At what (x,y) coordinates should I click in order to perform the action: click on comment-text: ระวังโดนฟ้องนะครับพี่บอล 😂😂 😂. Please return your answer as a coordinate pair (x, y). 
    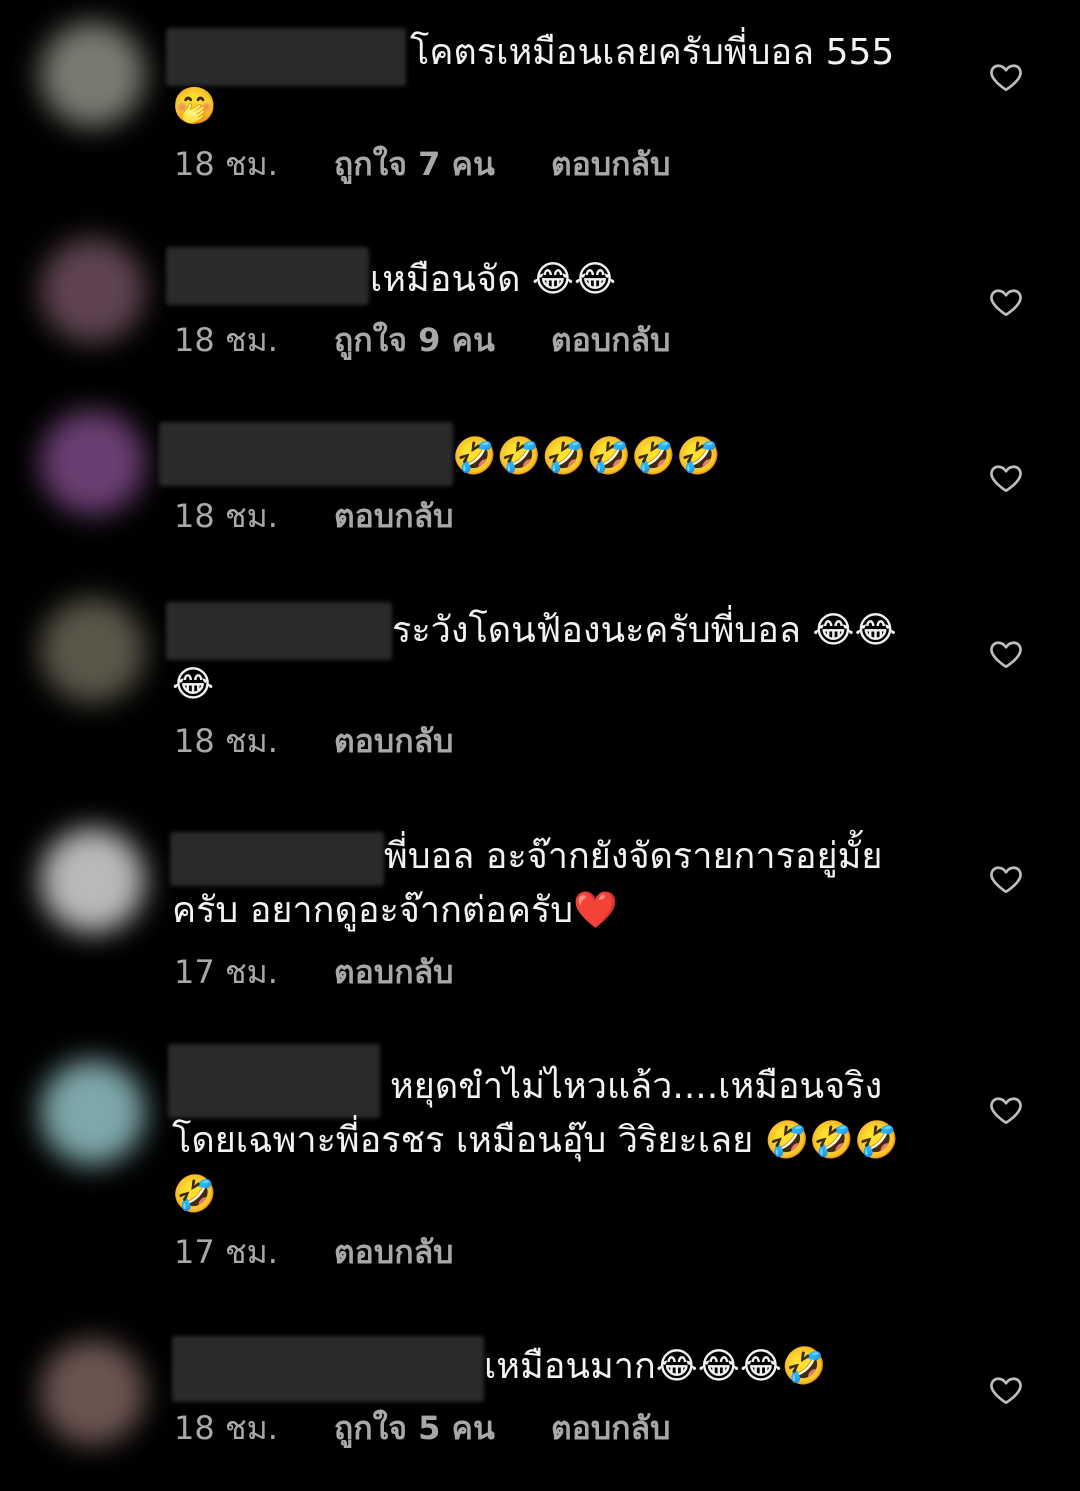
    Looking at the image, I should click on (534, 657).